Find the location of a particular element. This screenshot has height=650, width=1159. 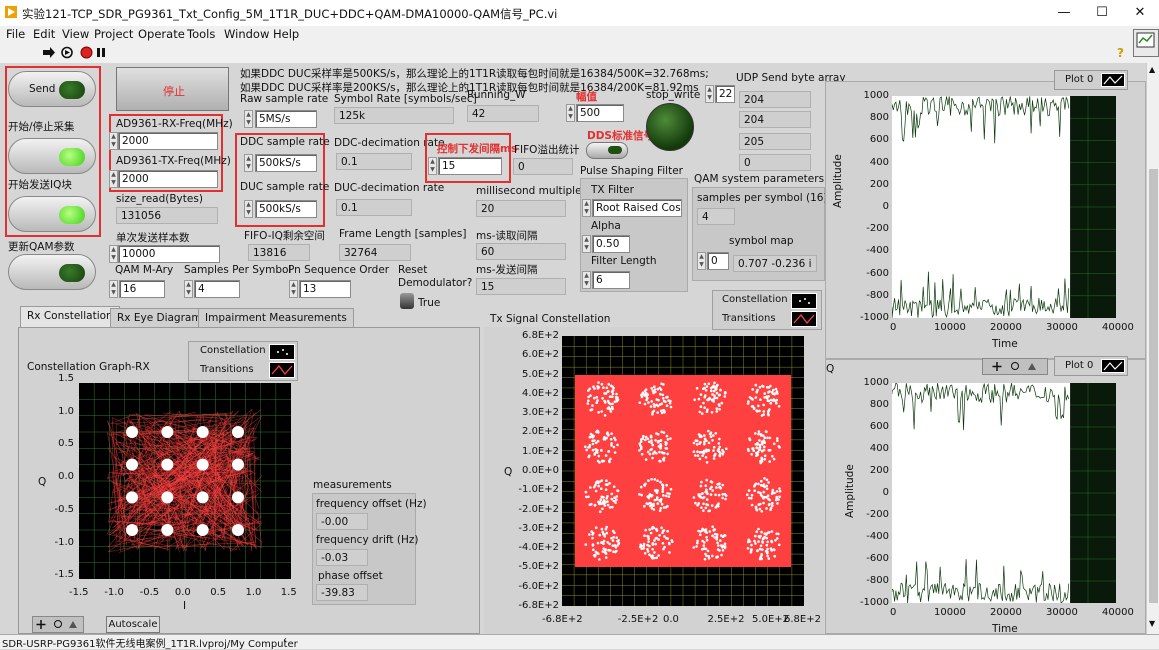

fifo-iq-label: FIFO-IQ剩余空间 is located at coordinates (284, 236).